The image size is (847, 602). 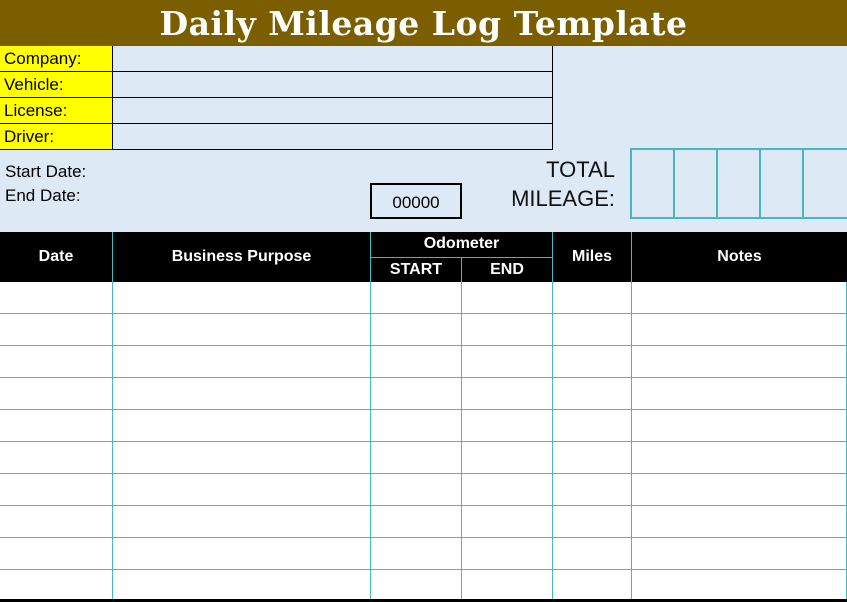 I want to click on odometer-value-box: 00000, so click(x=416, y=201).